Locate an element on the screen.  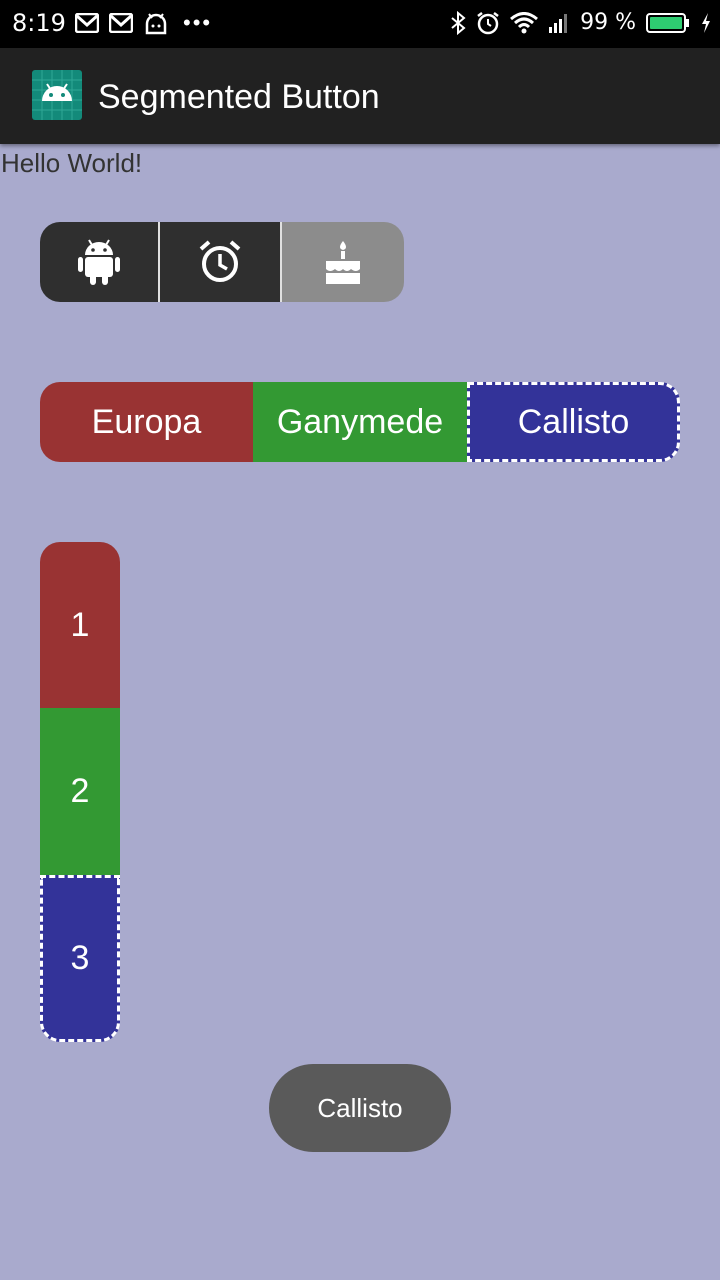
vertical-segmented-button: 1 2 3 is located at coordinates (80, 792).